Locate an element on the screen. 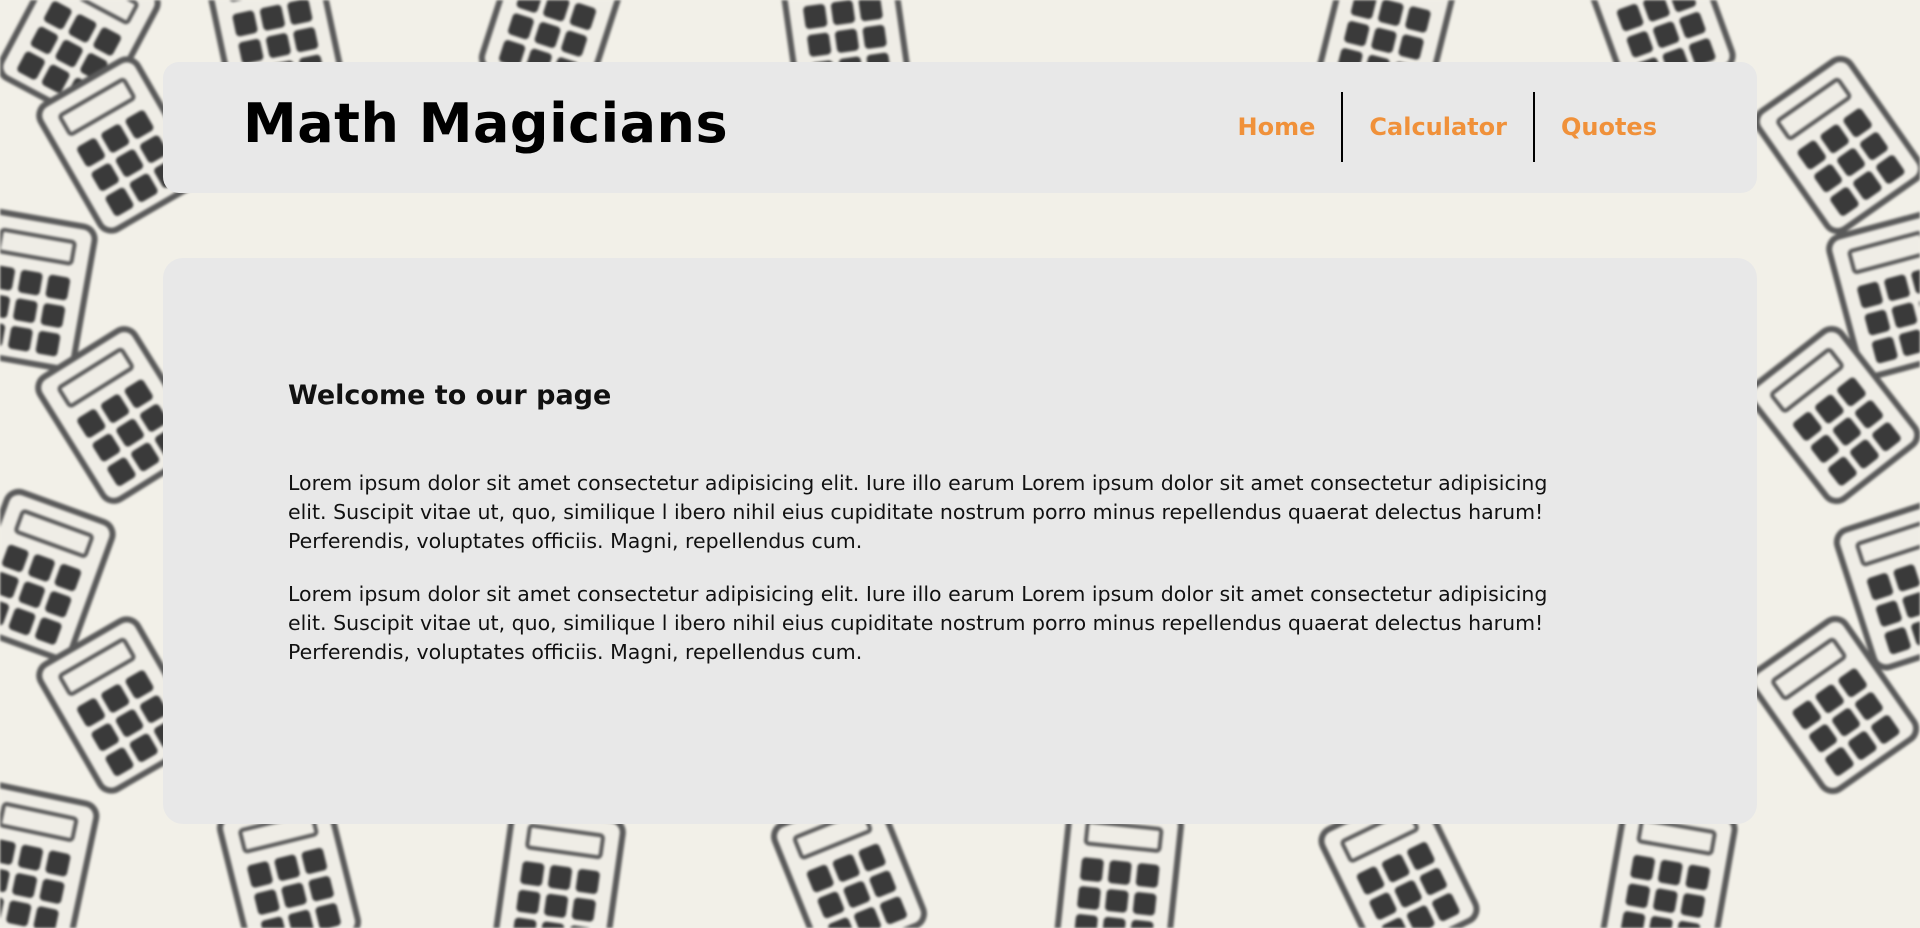 The height and width of the screenshot is (928, 1920). nav-link-quotes: Quotes is located at coordinates (1596, 127).